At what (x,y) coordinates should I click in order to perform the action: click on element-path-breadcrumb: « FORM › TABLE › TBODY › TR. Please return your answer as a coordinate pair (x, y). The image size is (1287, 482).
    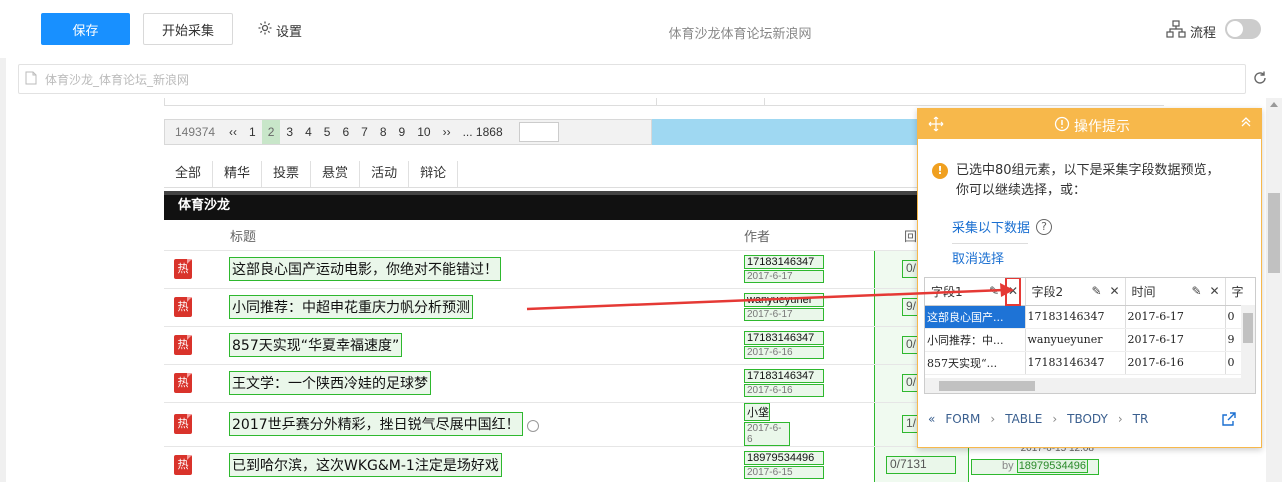
    Looking at the image, I should click on (1038, 419).